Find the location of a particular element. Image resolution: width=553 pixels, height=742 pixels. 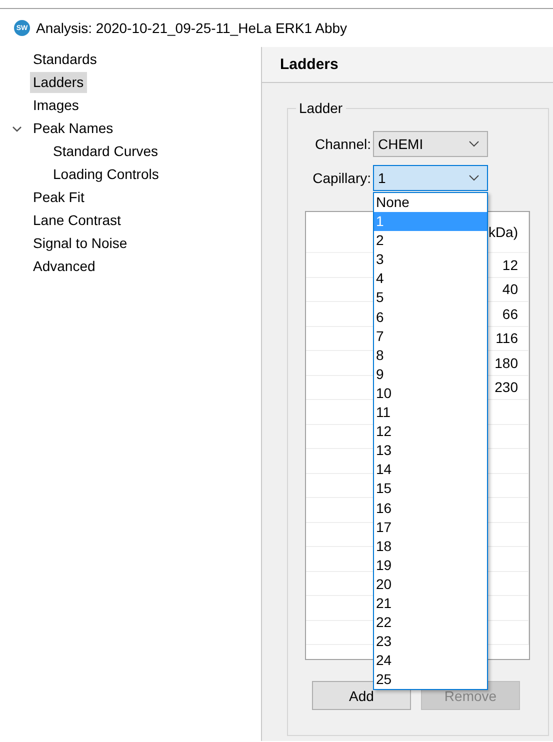

sidebar-item: Peak Names is located at coordinates (73, 128).